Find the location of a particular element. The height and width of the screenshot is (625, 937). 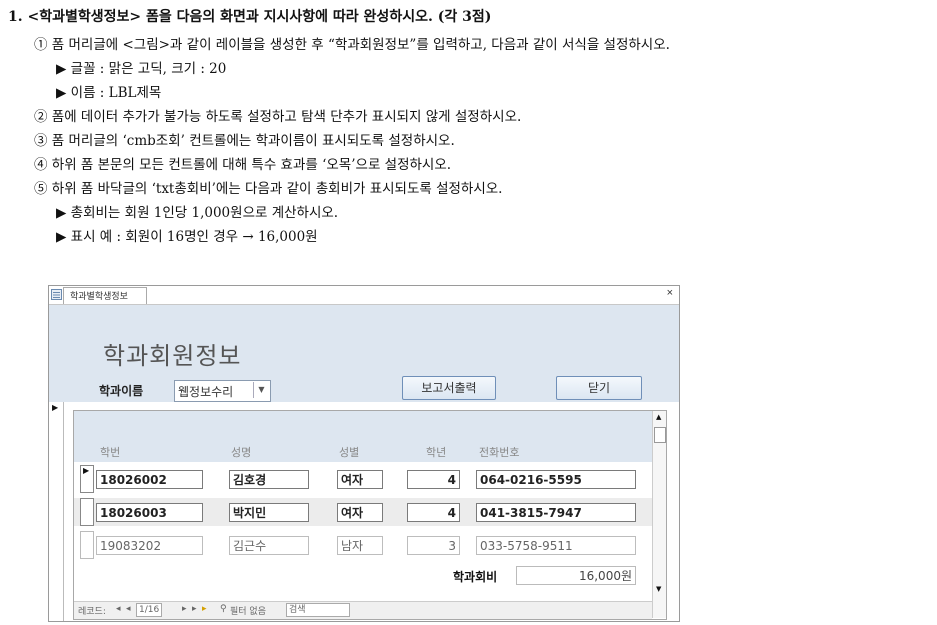

table-row: ▶ 18026002 김호경 여자 4 064-0216-5595 is located at coordinates (363, 479).